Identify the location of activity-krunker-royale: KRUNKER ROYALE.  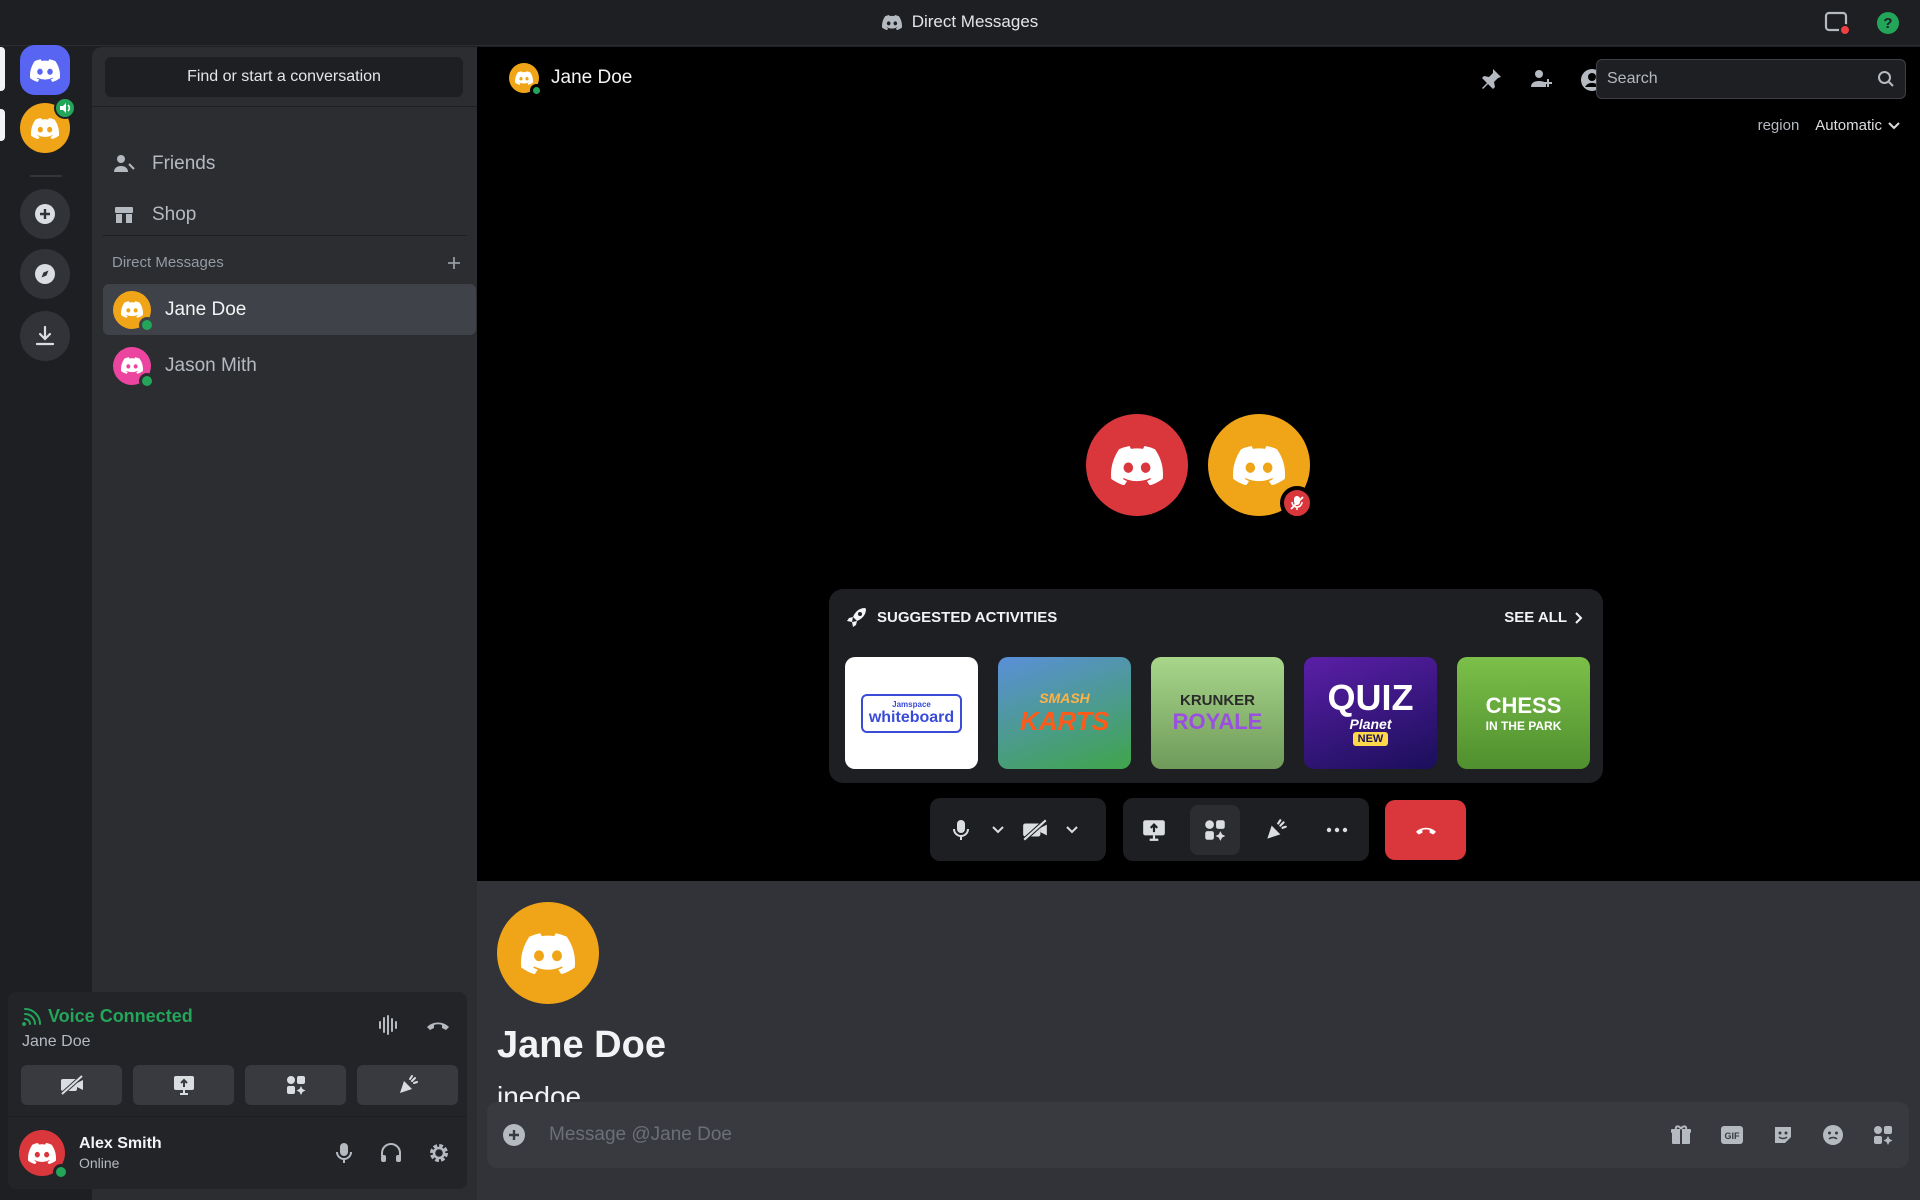
(1217, 713).